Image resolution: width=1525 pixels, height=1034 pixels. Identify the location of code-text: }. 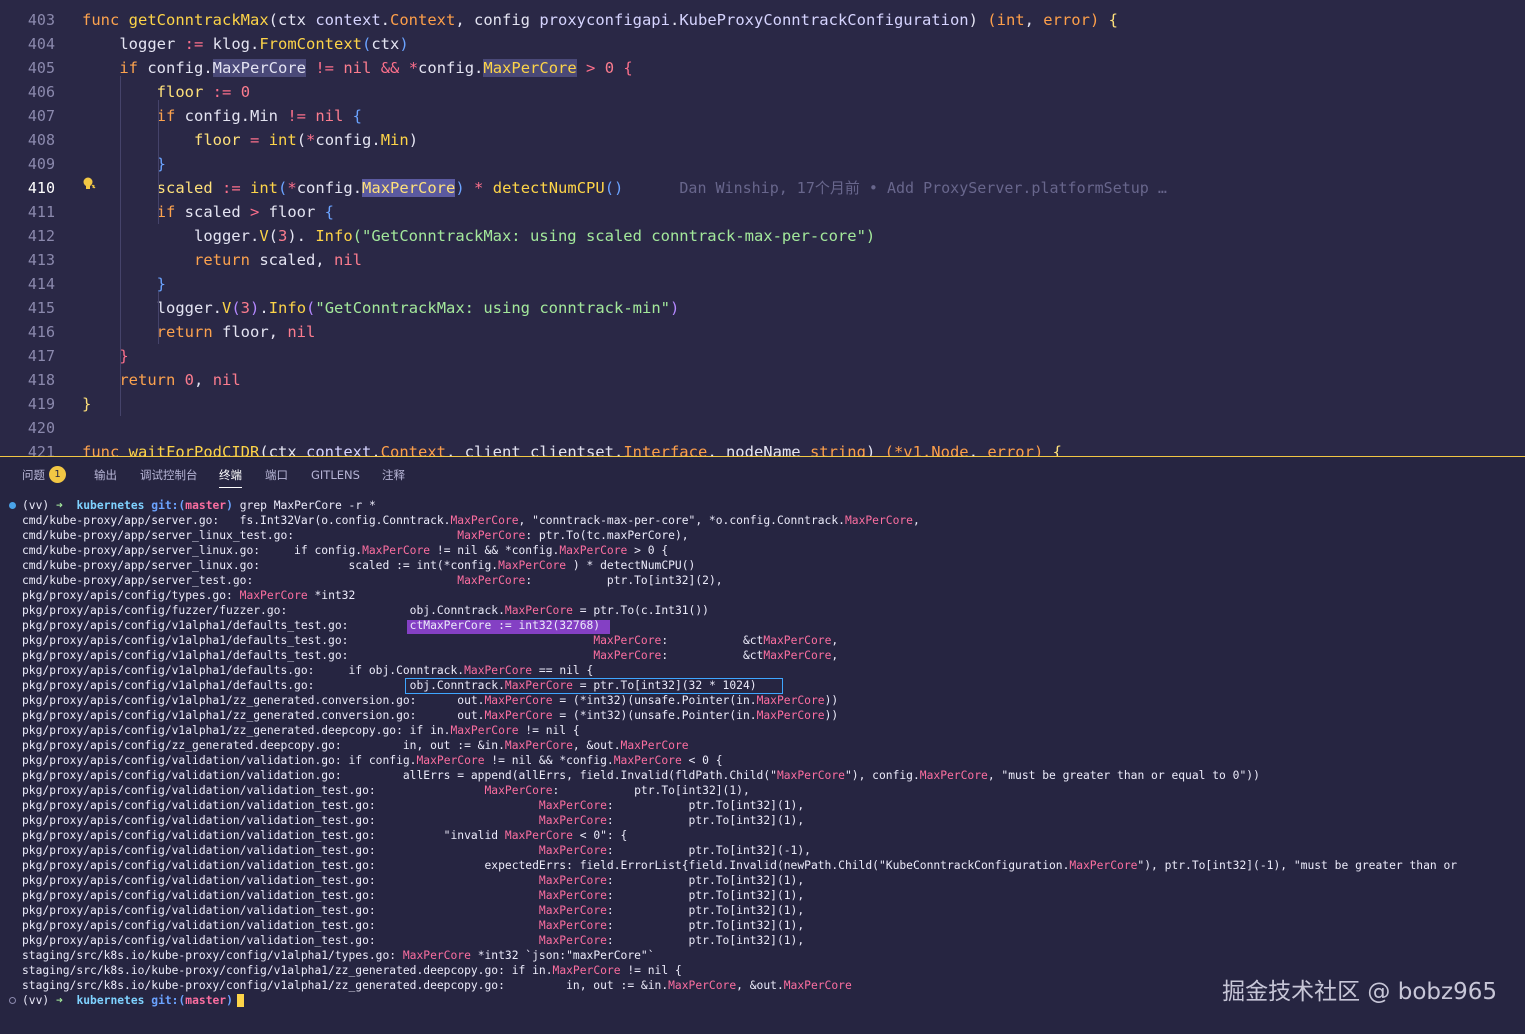
(124, 164).